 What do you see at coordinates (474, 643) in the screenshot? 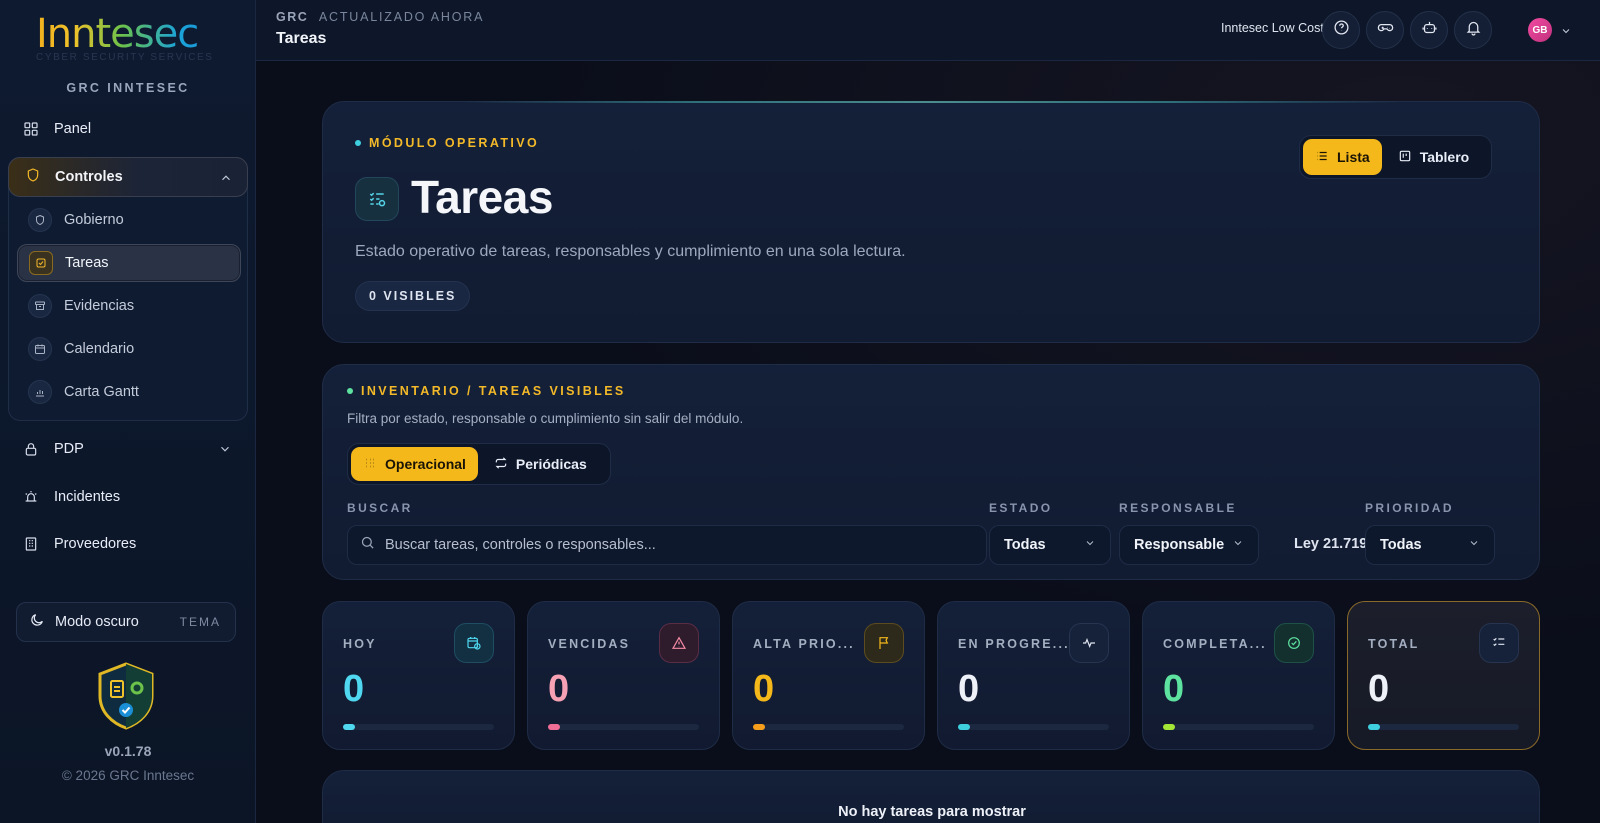
I see `calendar-clock-icon` at bounding box center [474, 643].